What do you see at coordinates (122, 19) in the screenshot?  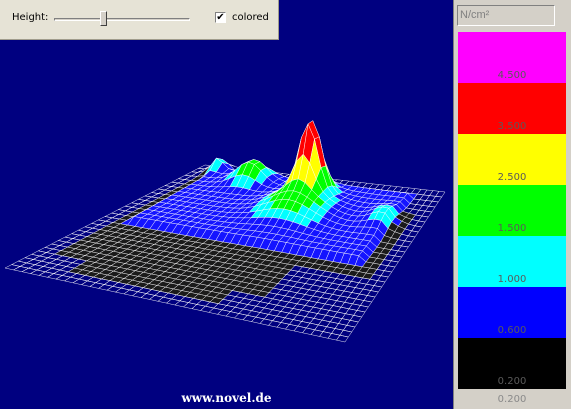 I see `height-slider` at bounding box center [122, 19].